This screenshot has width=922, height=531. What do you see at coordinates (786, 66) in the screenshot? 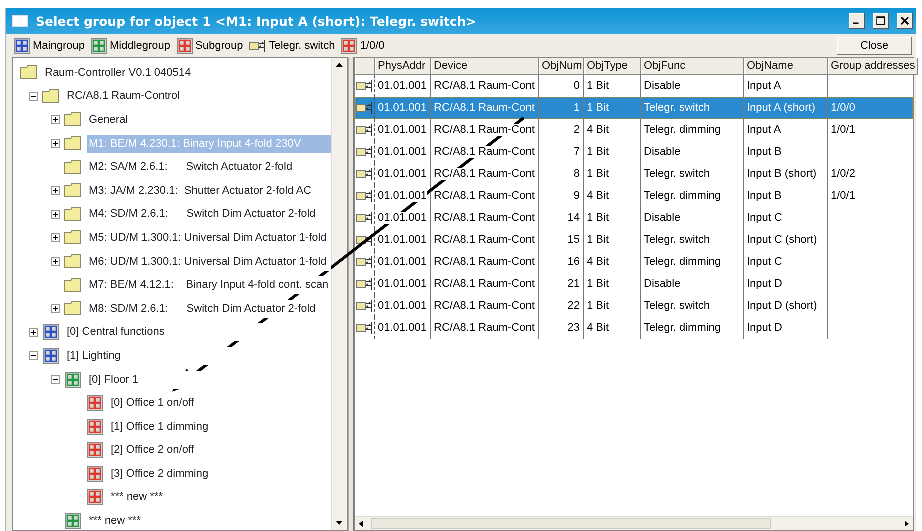
I see `column-header: ObjName` at bounding box center [786, 66].